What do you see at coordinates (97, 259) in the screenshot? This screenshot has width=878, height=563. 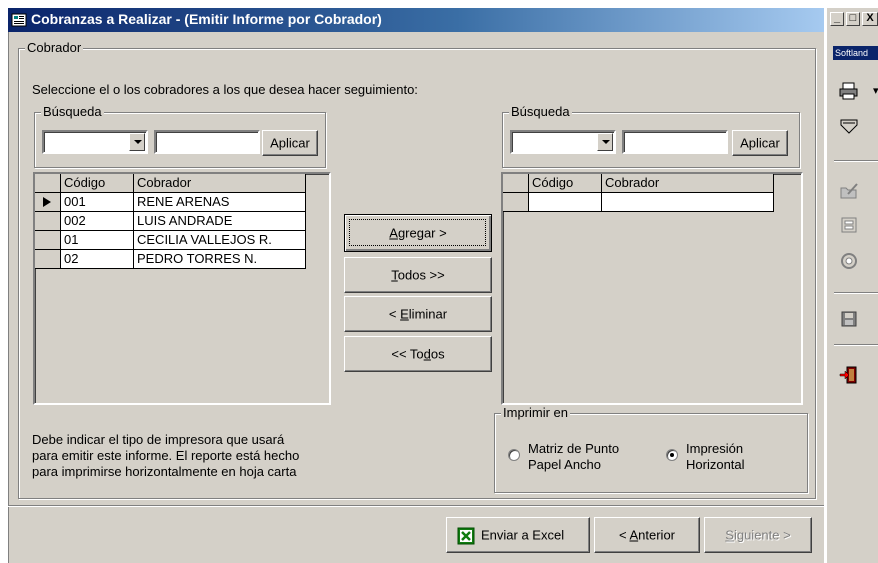 I see `table-row-codigo: 02` at bounding box center [97, 259].